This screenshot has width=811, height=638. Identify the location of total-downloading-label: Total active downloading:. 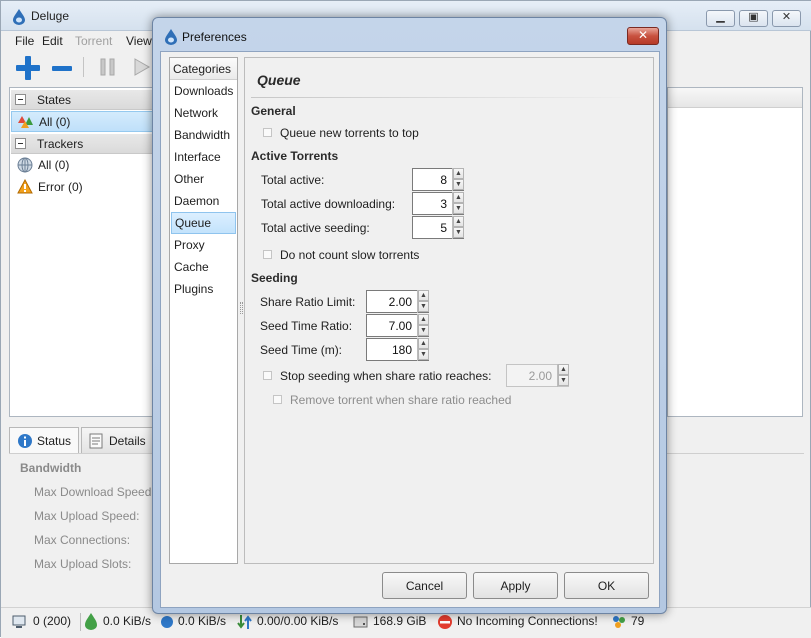
(328, 204).